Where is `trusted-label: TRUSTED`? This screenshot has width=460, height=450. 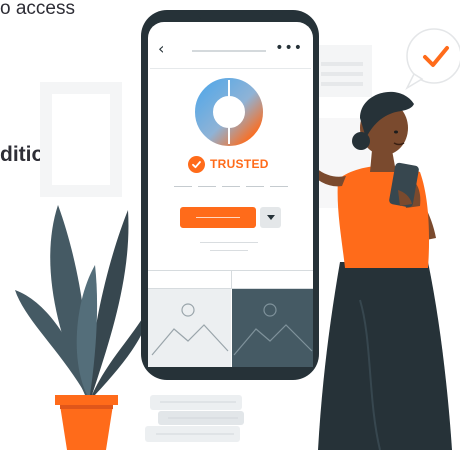
trusted-label: TRUSTED is located at coordinates (239, 164).